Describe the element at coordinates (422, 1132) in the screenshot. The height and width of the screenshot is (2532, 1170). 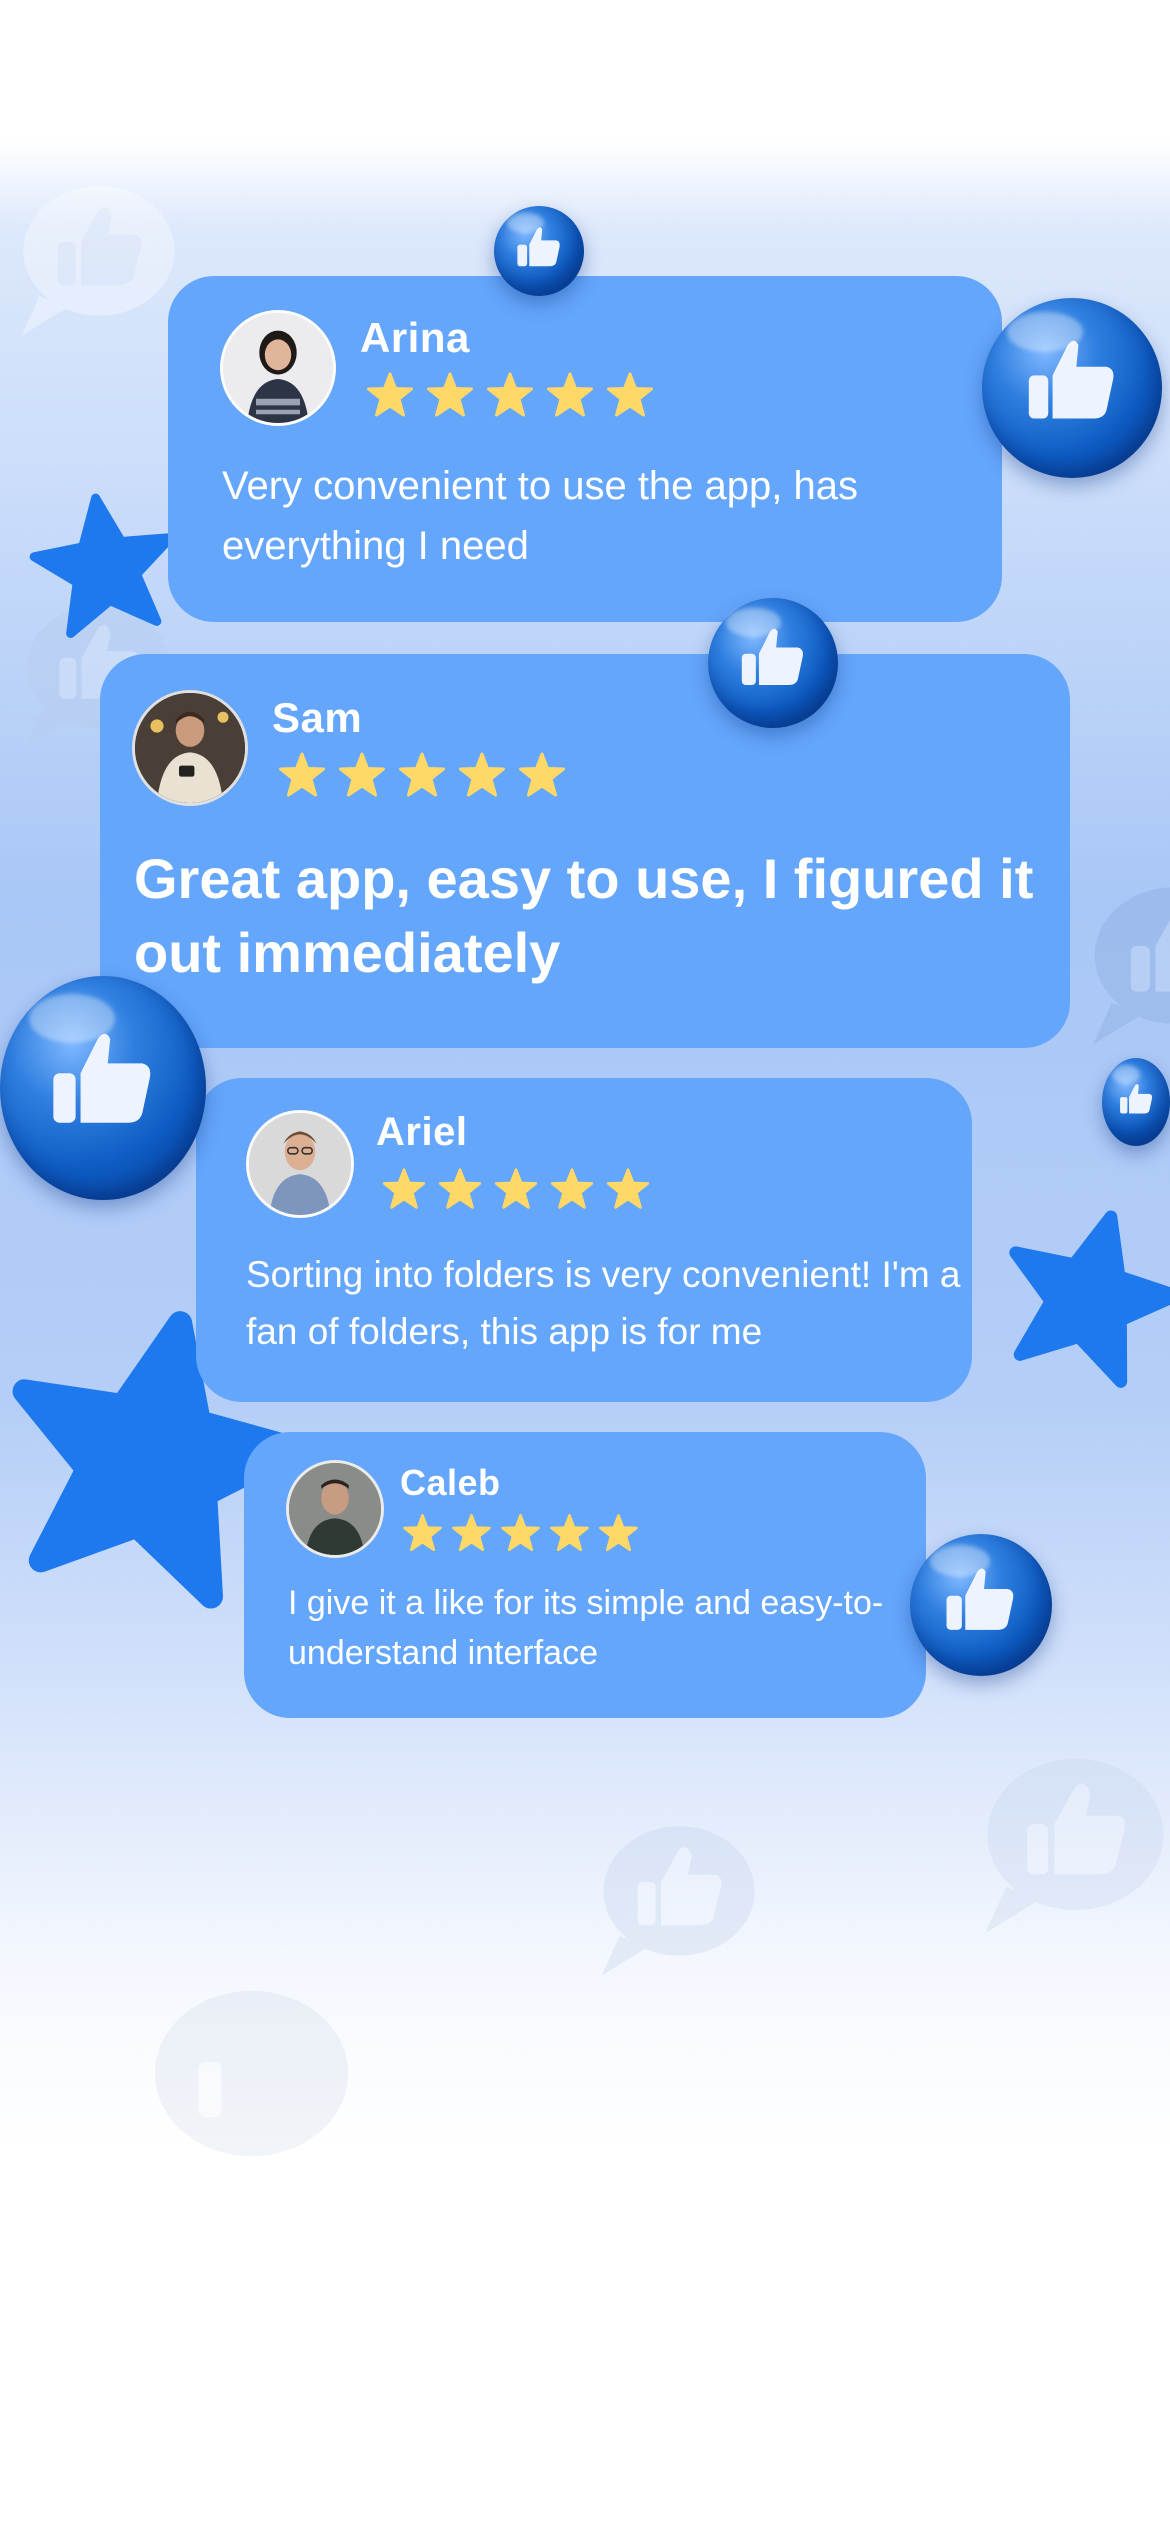
I see `reviewer-name: Ariel` at that location.